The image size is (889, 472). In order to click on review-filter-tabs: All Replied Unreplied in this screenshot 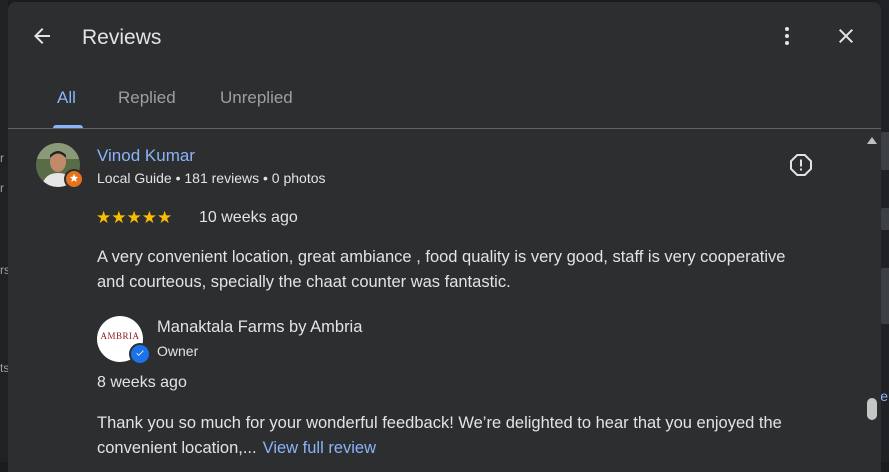, I will do `click(444, 105)`.